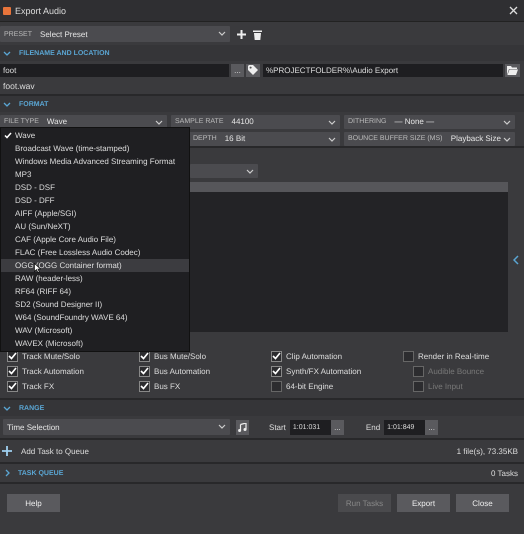 The height and width of the screenshot is (534, 524). I want to click on filename-field: foot, so click(114, 70).